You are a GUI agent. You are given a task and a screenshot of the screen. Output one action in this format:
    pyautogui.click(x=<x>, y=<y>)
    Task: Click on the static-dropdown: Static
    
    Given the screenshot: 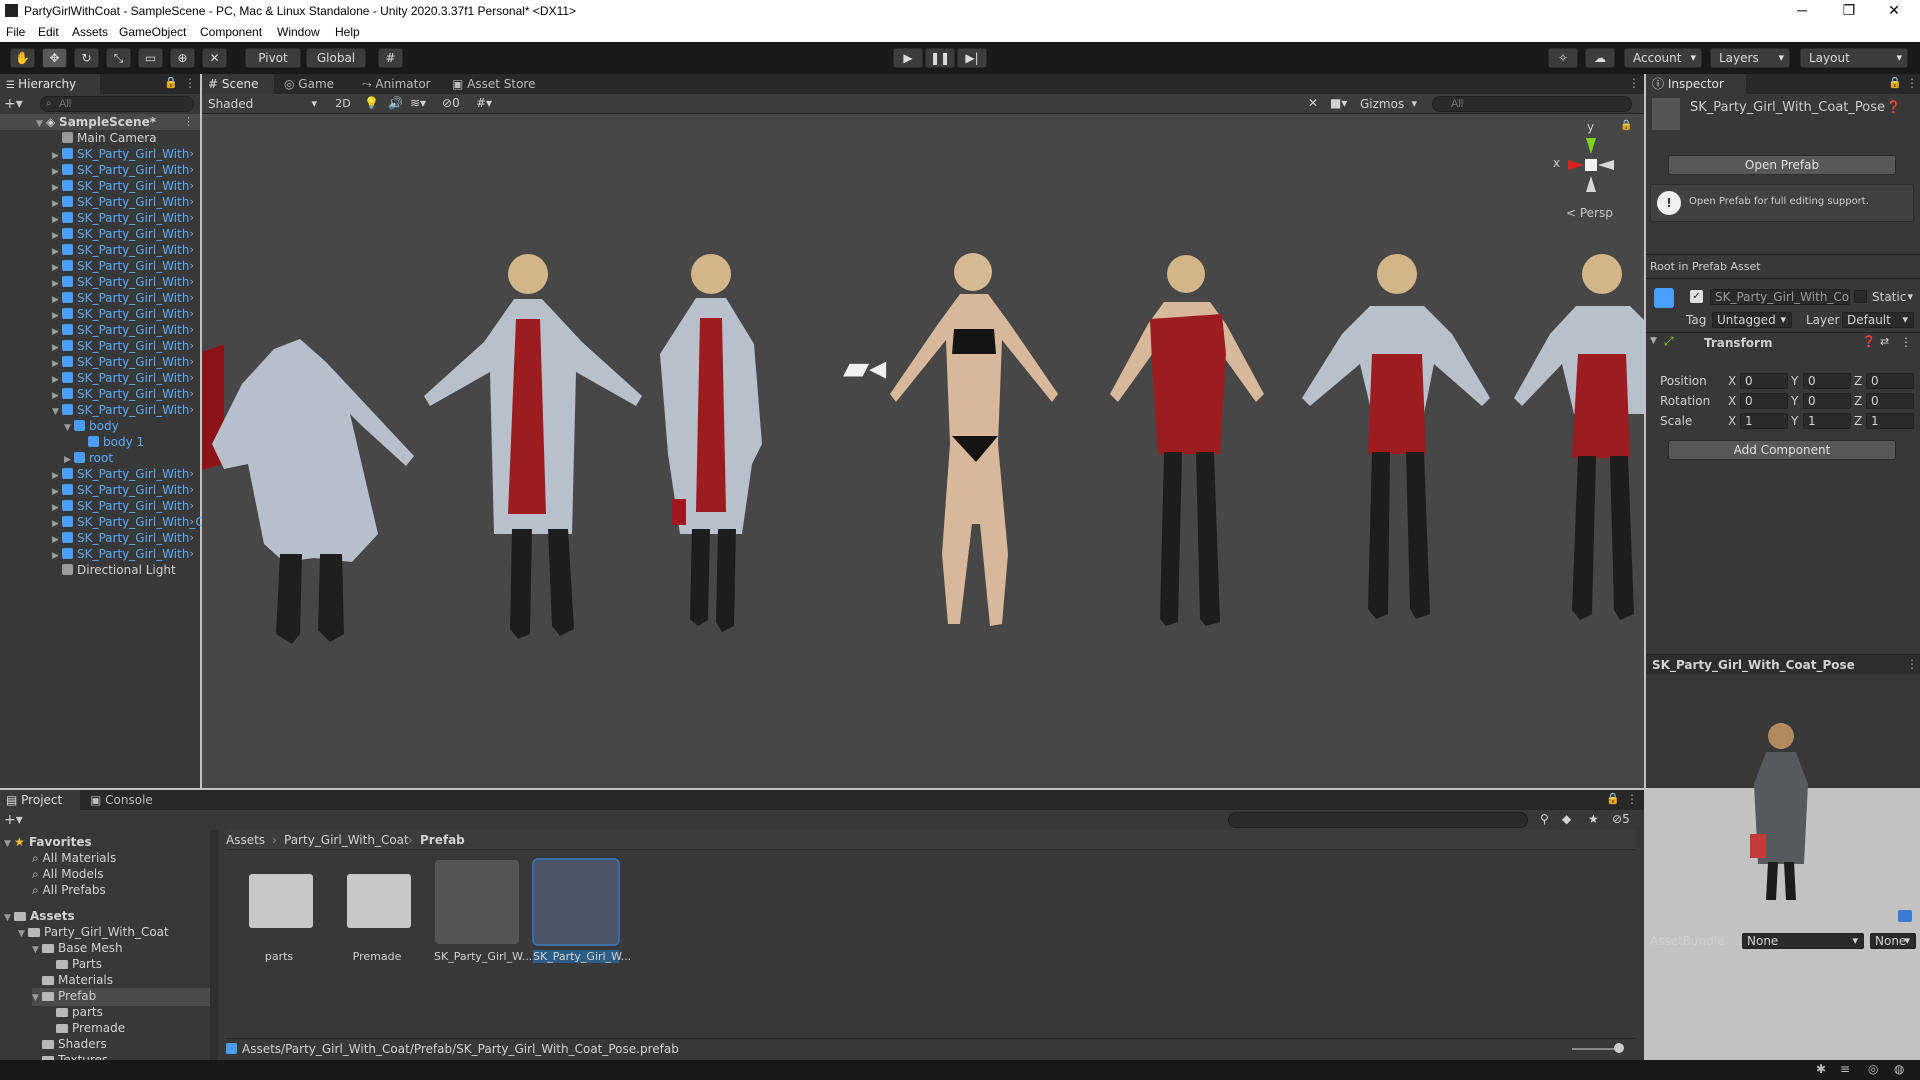 What is the action you would take?
    pyautogui.click(x=1895, y=297)
    